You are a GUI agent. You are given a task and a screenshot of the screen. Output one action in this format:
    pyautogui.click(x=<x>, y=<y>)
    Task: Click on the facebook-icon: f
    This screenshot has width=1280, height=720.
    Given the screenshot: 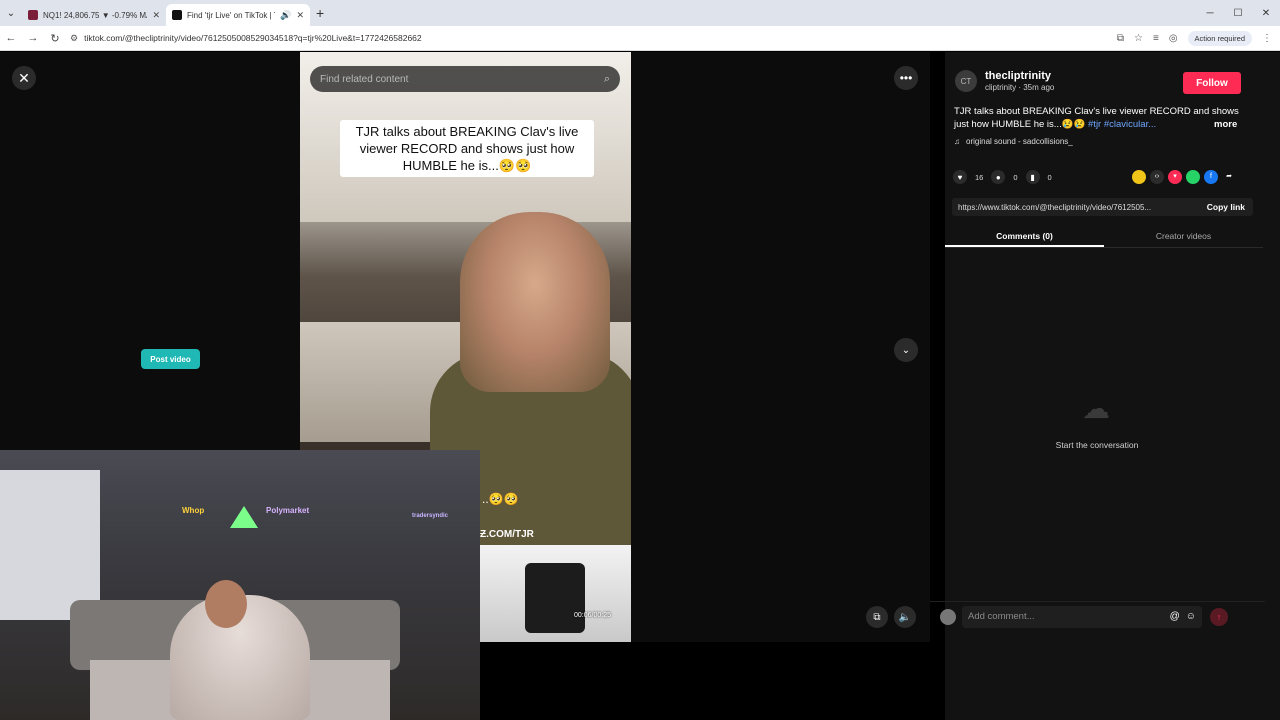 What is the action you would take?
    pyautogui.click(x=1211, y=177)
    